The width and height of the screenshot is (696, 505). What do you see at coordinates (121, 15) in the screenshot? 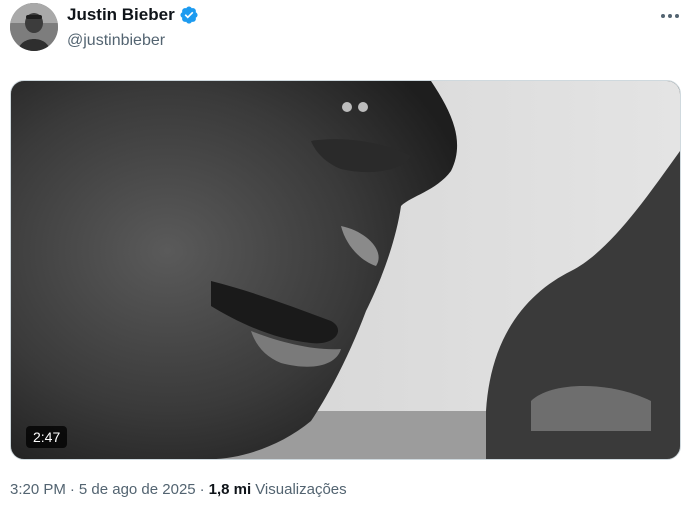
I see `author-display-name: Justin Bieber` at bounding box center [121, 15].